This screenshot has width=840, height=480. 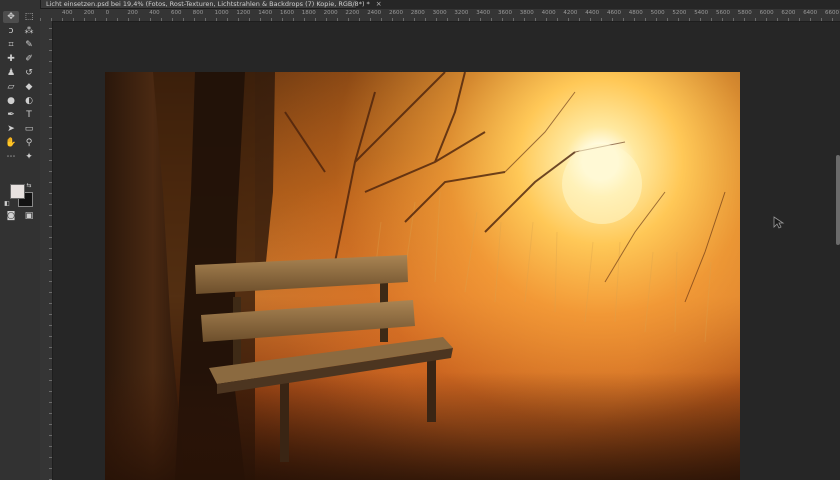 What do you see at coordinates (11, 129) in the screenshot?
I see `path-selection-tool-icon: ➤` at bounding box center [11, 129].